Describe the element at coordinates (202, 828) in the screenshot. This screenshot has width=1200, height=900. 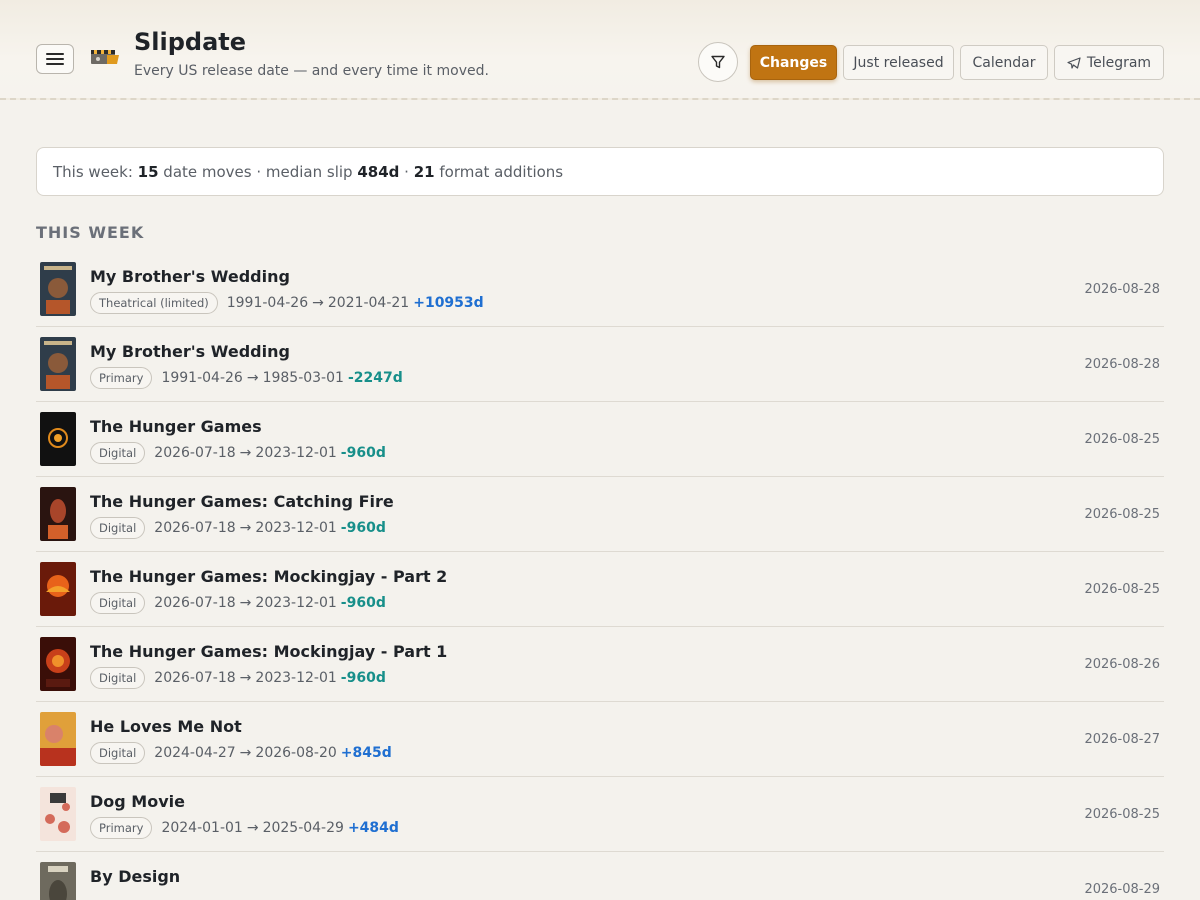
I see `from-date: 2024-01-01` at that location.